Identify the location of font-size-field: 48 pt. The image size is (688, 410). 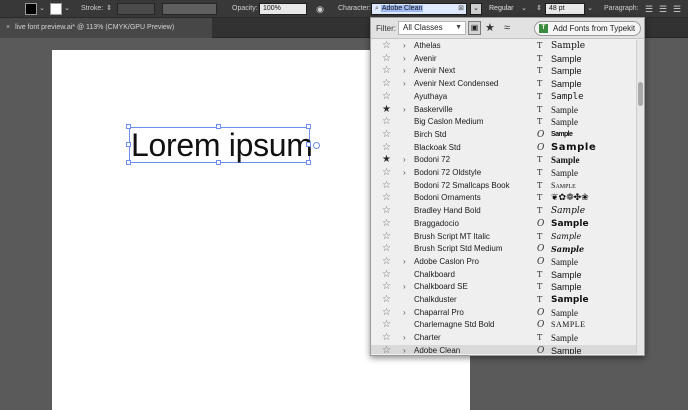
(565, 9).